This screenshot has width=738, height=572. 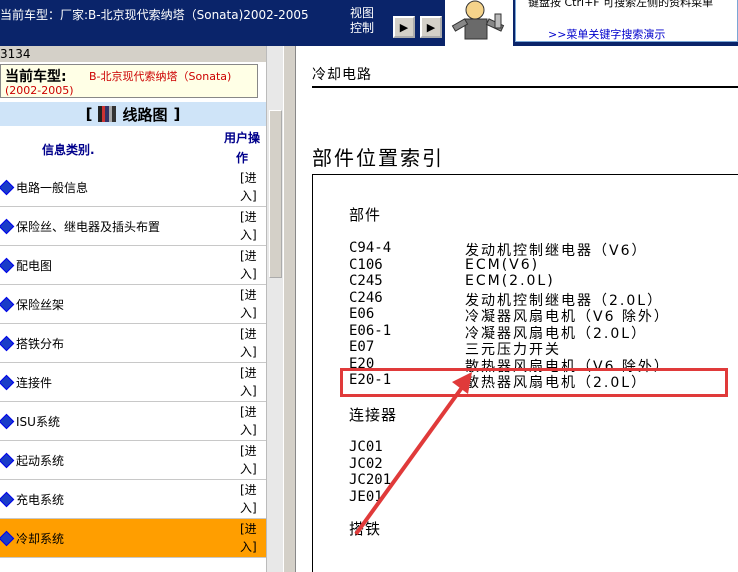 I want to click on category-name: 冷却系统, so click(x=40, y=538).